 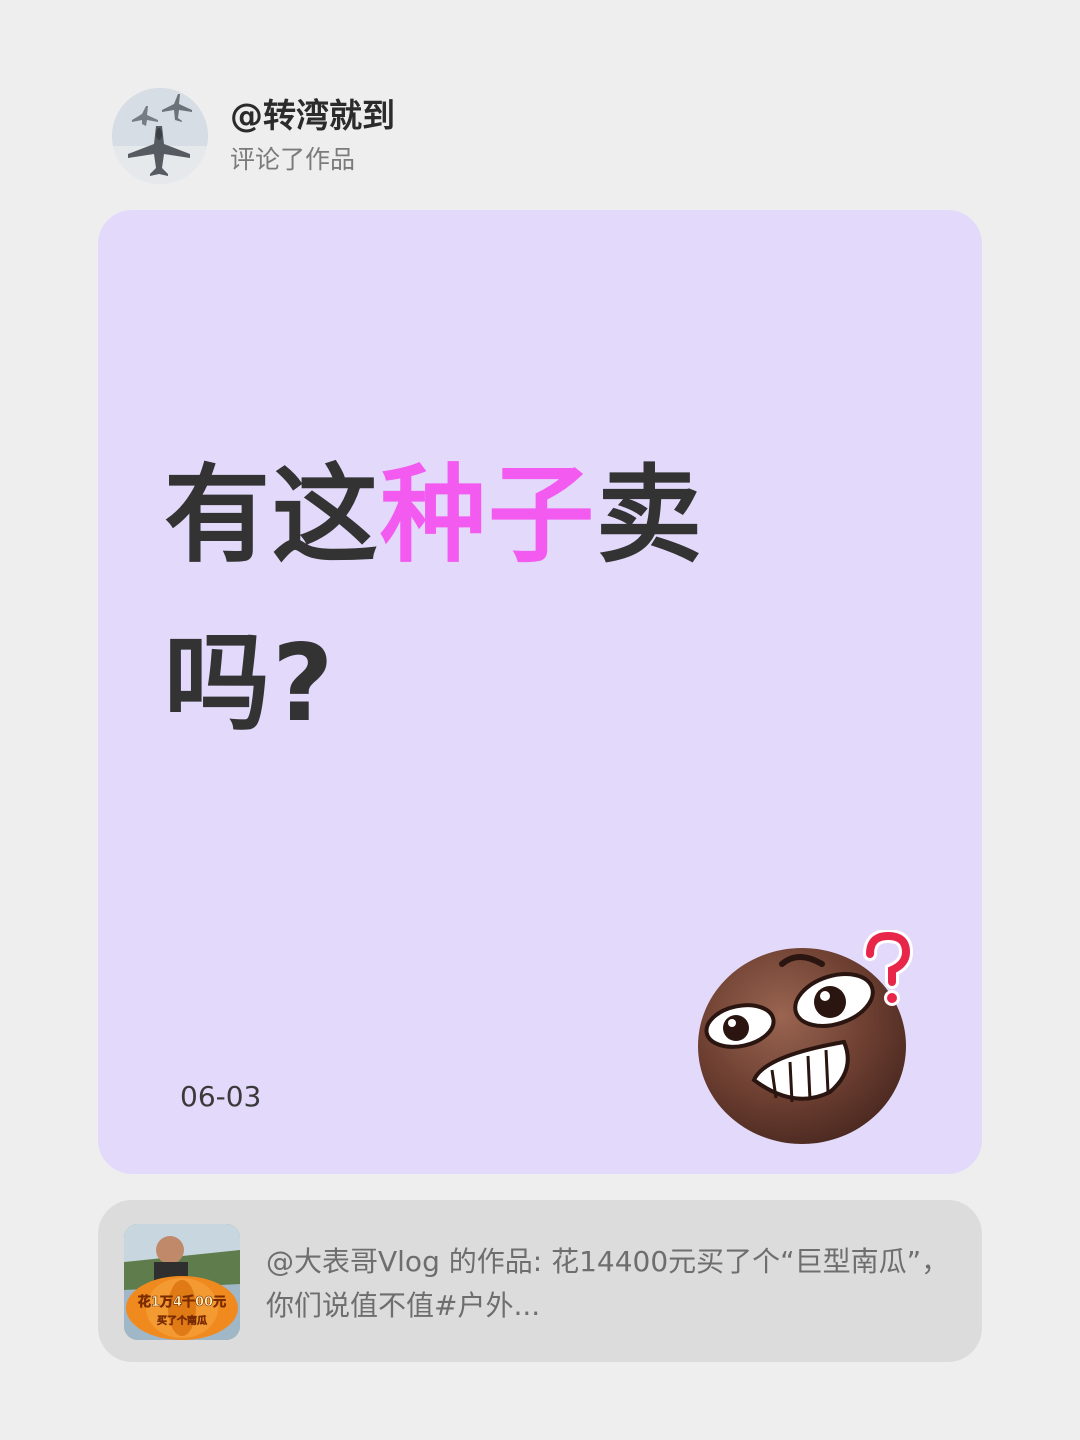 I want to click on comment-date: 06-03, so click(x=221, y=1096).